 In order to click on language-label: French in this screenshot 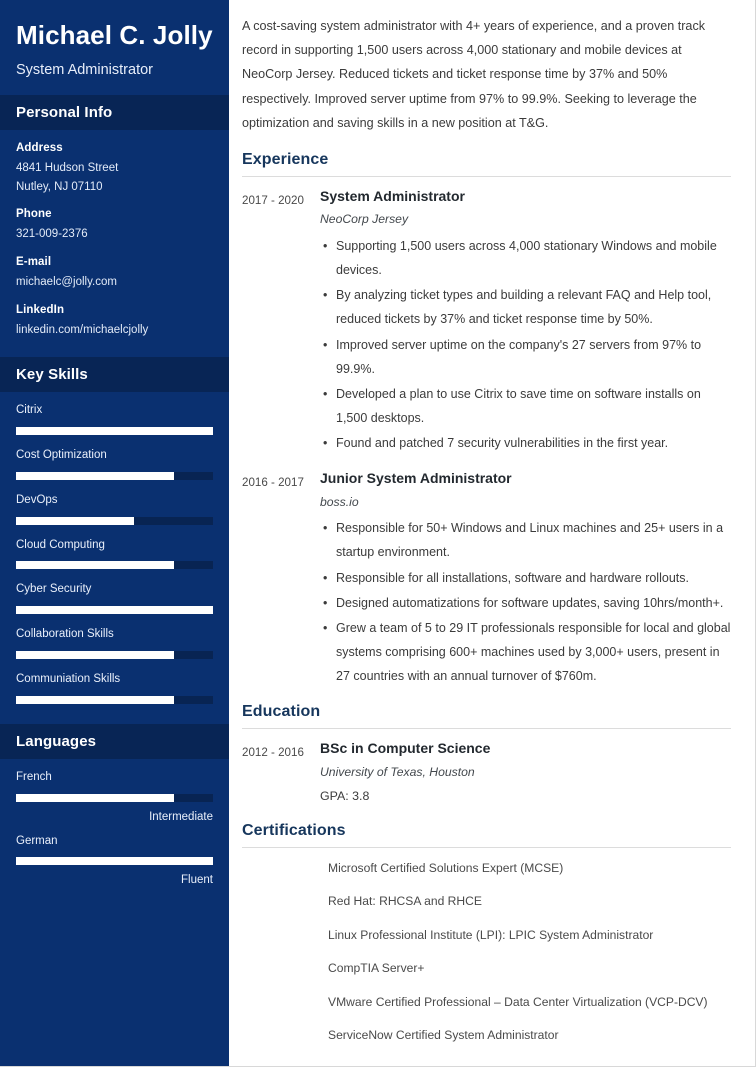, I will do `click(34, 776)`.